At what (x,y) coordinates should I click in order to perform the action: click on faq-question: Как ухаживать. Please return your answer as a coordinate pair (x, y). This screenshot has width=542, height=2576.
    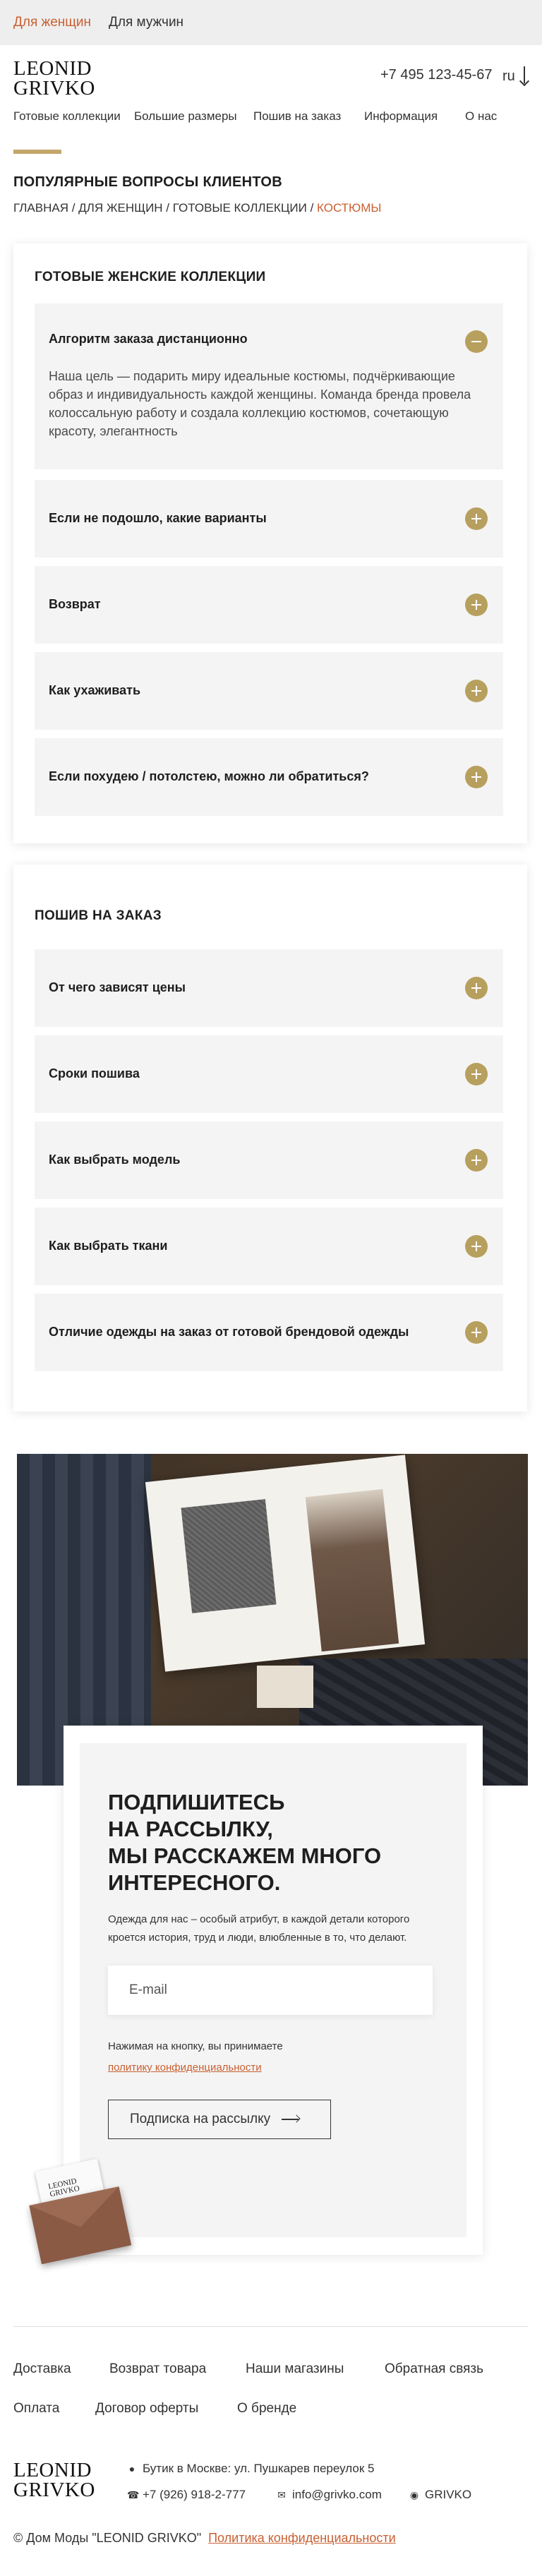
    Looking at the image, I should click on (95, 690).